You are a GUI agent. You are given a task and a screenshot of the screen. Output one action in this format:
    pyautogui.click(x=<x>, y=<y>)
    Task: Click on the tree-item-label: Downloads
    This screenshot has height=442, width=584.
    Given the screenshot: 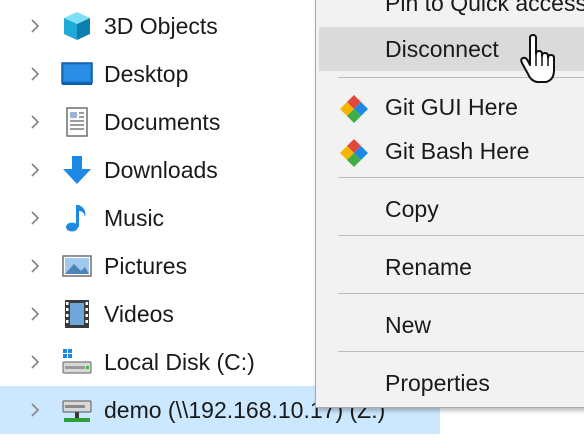 What is the action you would take?
    pyautogui.click(x=161, y=170)
    